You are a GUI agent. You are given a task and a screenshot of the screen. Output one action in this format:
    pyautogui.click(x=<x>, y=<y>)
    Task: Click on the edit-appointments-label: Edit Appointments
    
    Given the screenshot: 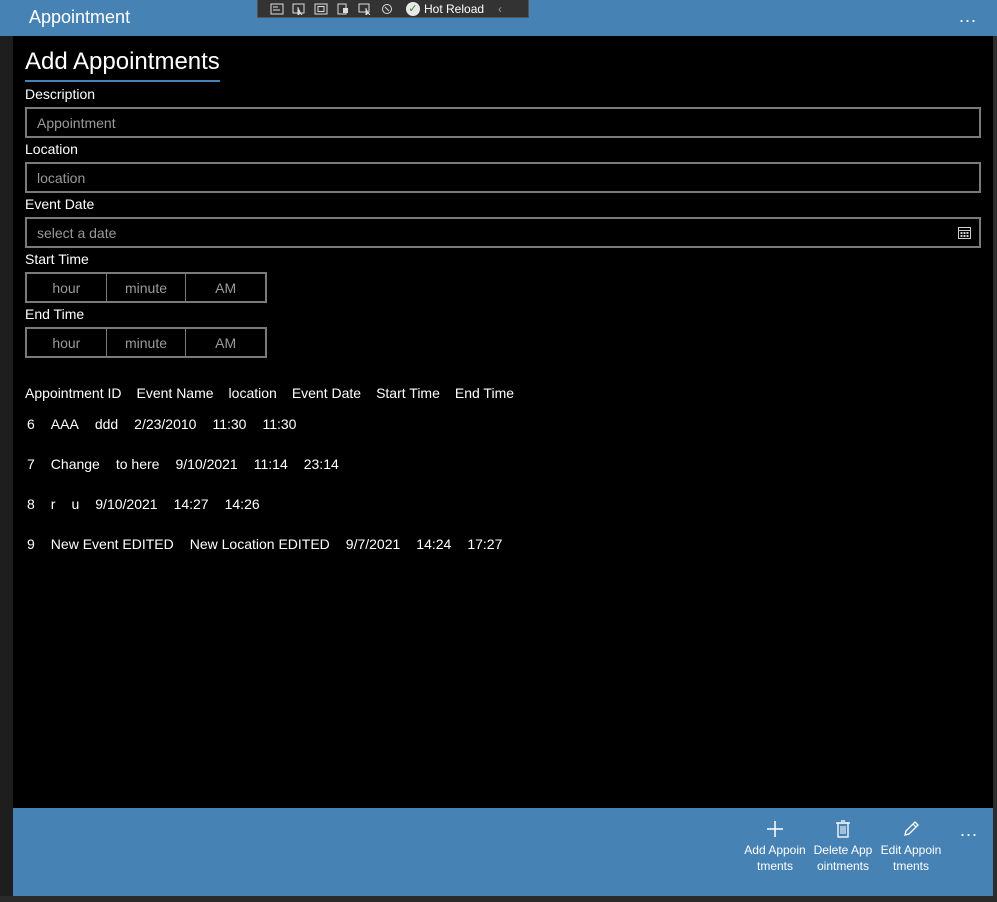 What is the action you would take?
    pyautogui.click(x=911, y=858)
    